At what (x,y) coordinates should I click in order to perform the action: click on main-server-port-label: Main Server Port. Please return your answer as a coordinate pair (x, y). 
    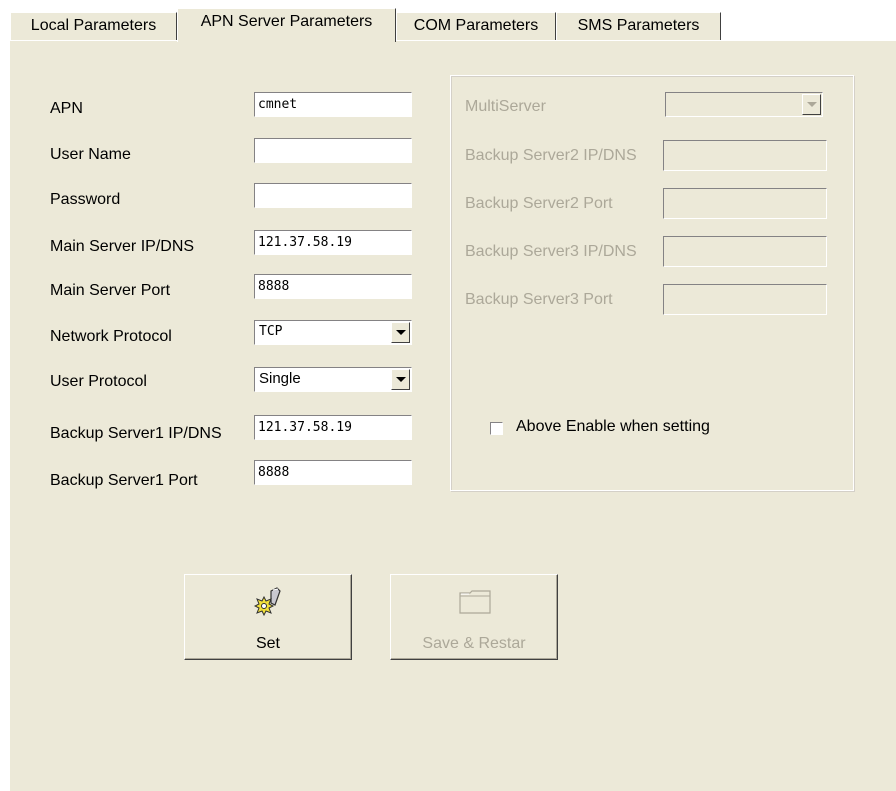
    Looking at the image, I should click on (110, 290).